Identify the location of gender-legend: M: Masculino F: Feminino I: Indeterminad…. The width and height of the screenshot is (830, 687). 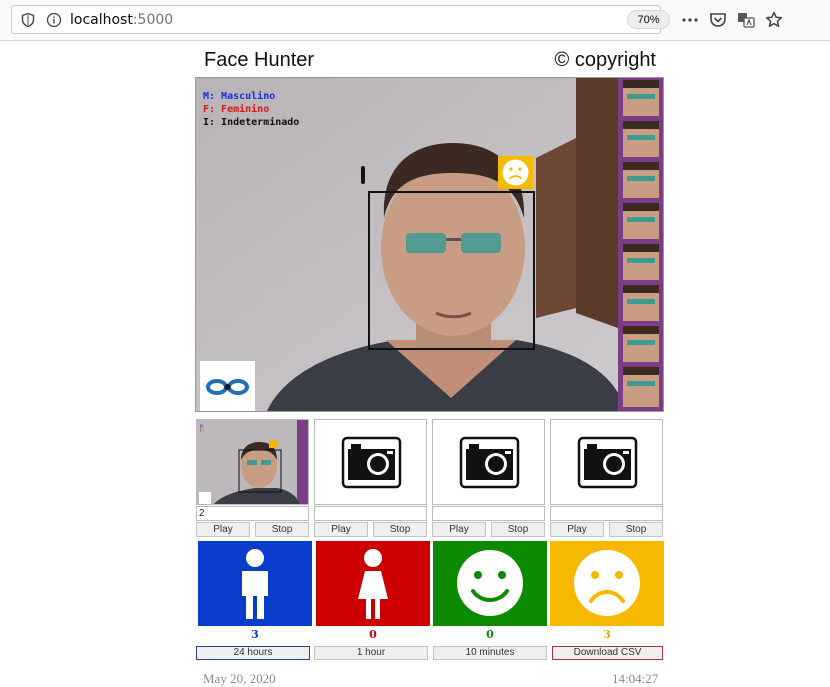
(251, 109).